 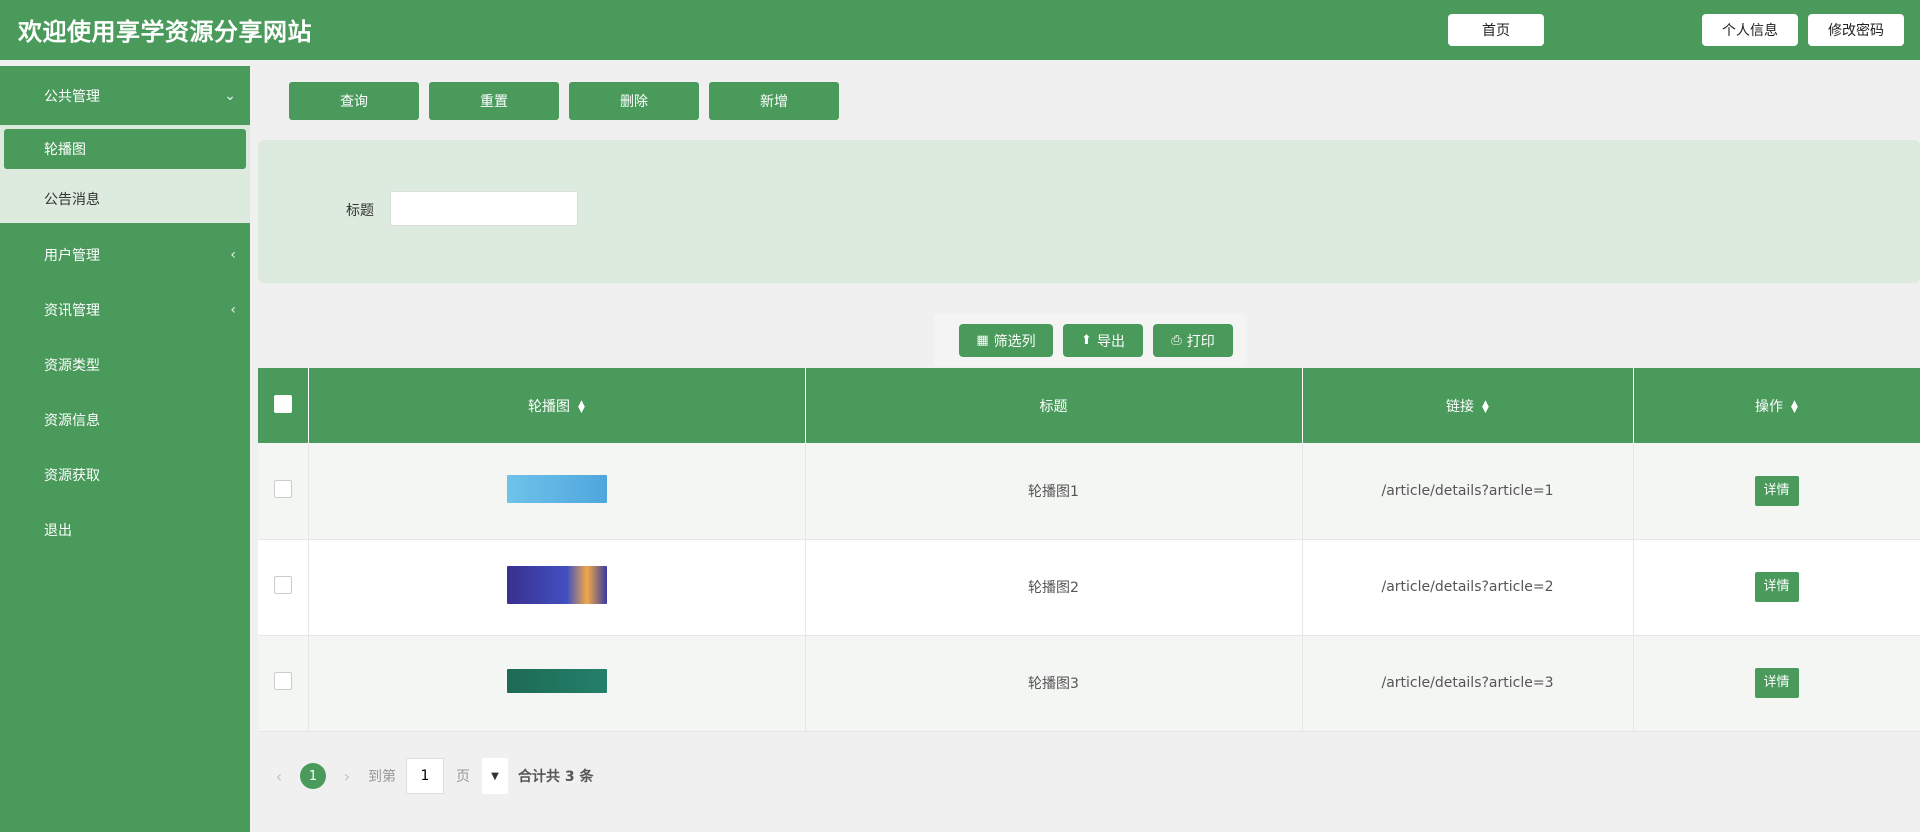 I want to click on search-panel: 标题, so click(x=1089, y=211).